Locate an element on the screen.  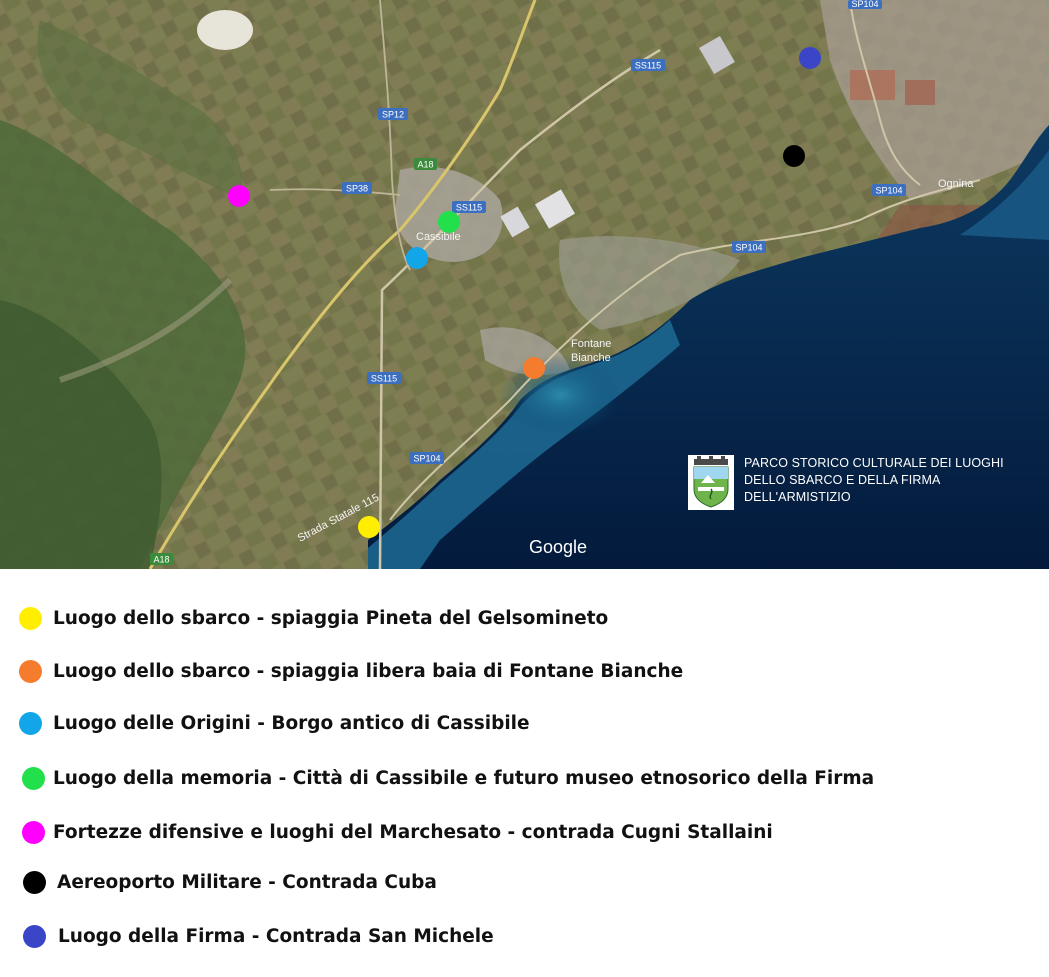
road-label-a18-top: A18 is located at coordinates (425, 164).